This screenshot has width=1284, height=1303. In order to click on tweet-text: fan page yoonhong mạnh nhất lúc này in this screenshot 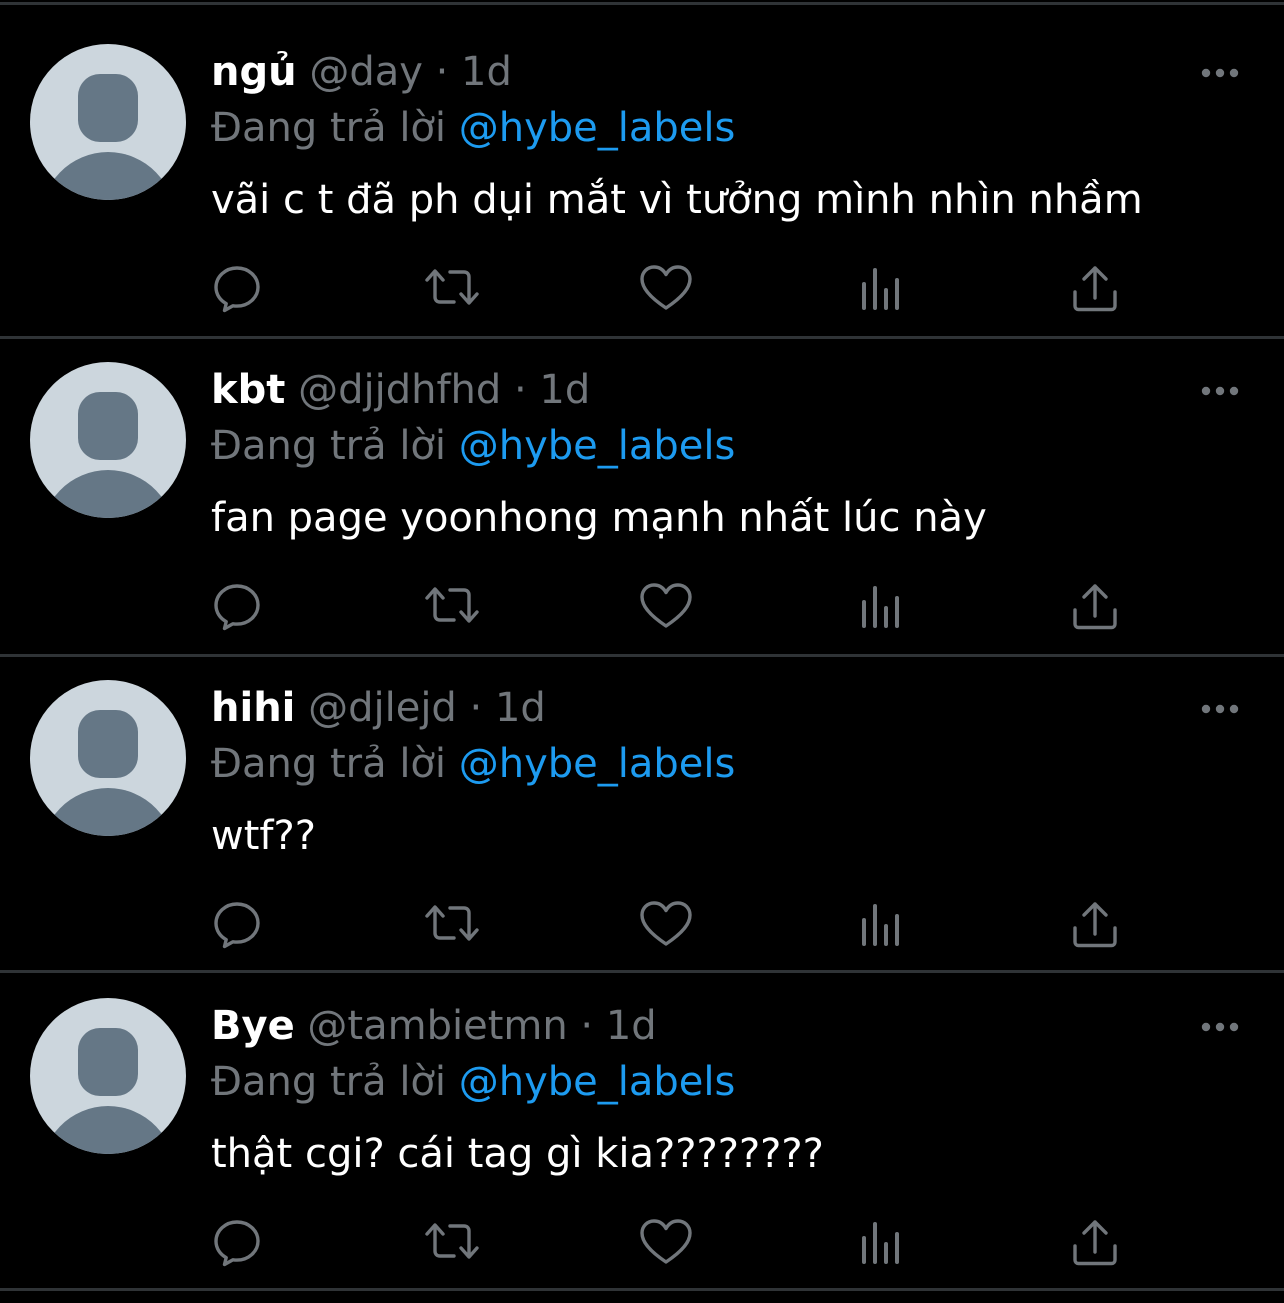, I will do `click(599, 518)`.